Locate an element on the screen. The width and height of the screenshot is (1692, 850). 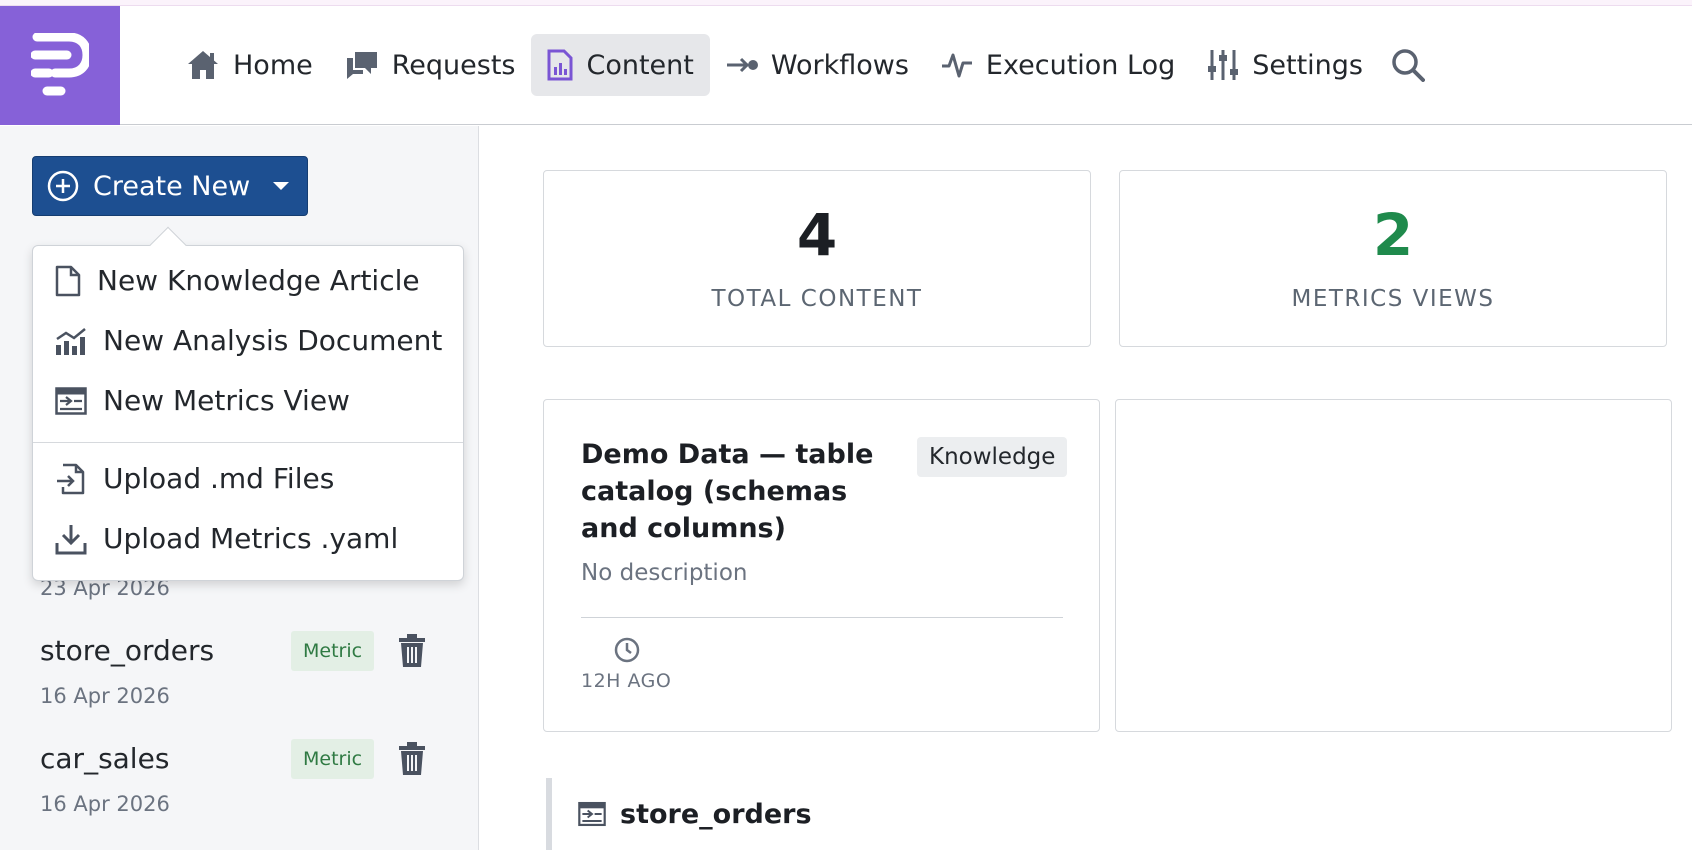
clock-icon is located at coordinates (627, 650).